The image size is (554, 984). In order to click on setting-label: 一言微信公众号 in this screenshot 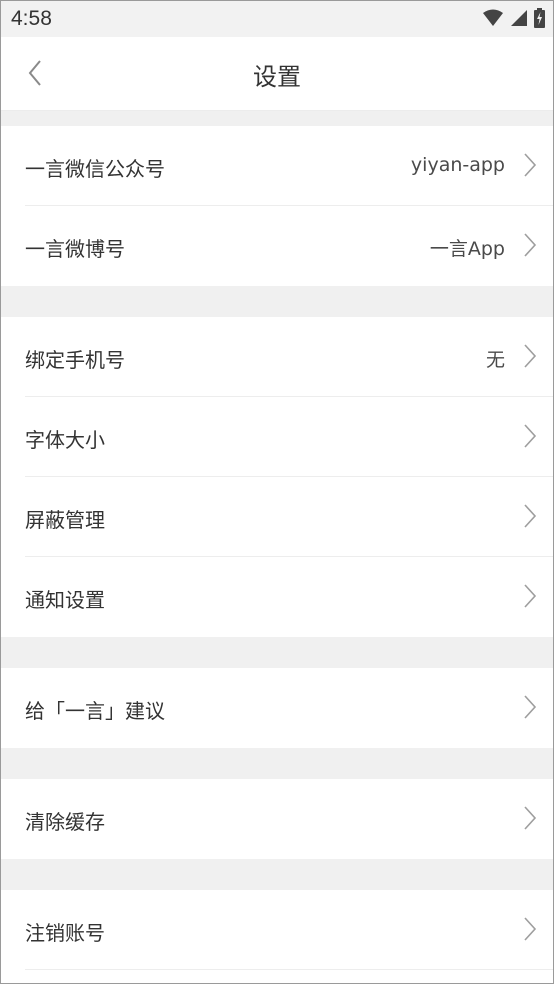, I will do `click(95, 169)`.